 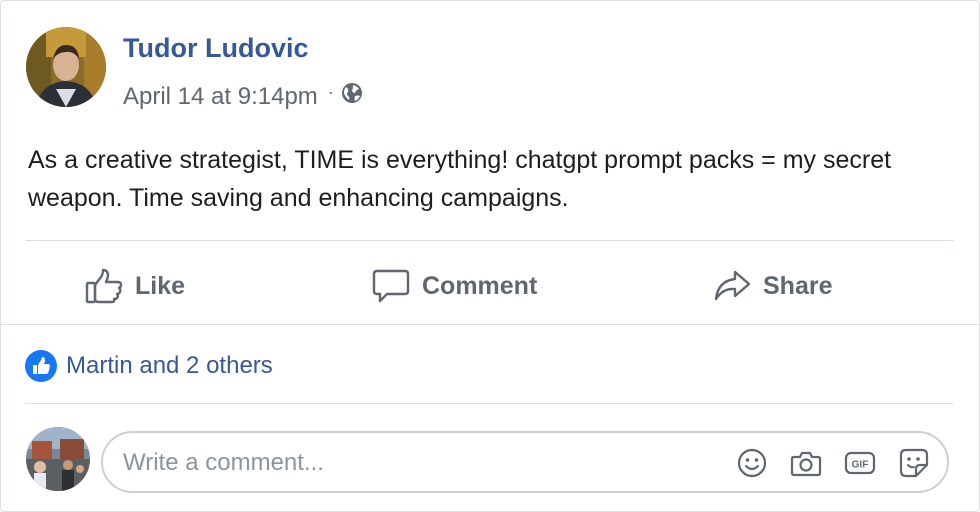 I want to click on composer-icons: GIF, so click(x=823, y=463).